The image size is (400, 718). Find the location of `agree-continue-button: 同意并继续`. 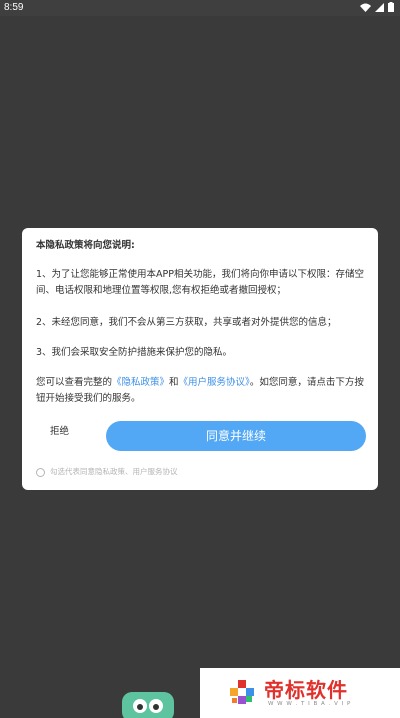

agree-continue-button: 同意并继续 is located at coordinates (236, 436).